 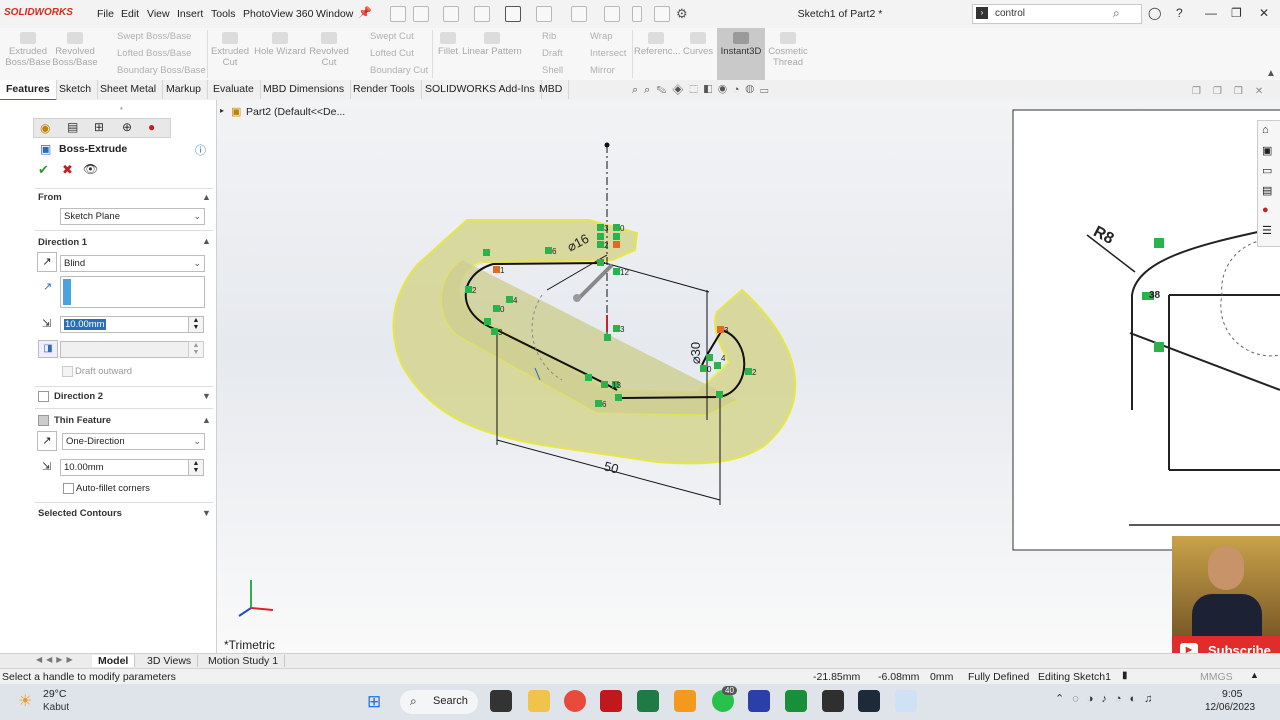 What do you see at coordinates (334, 14) in the screenshot?
I see `menu-window: Window` at bounding box center [334, 14].